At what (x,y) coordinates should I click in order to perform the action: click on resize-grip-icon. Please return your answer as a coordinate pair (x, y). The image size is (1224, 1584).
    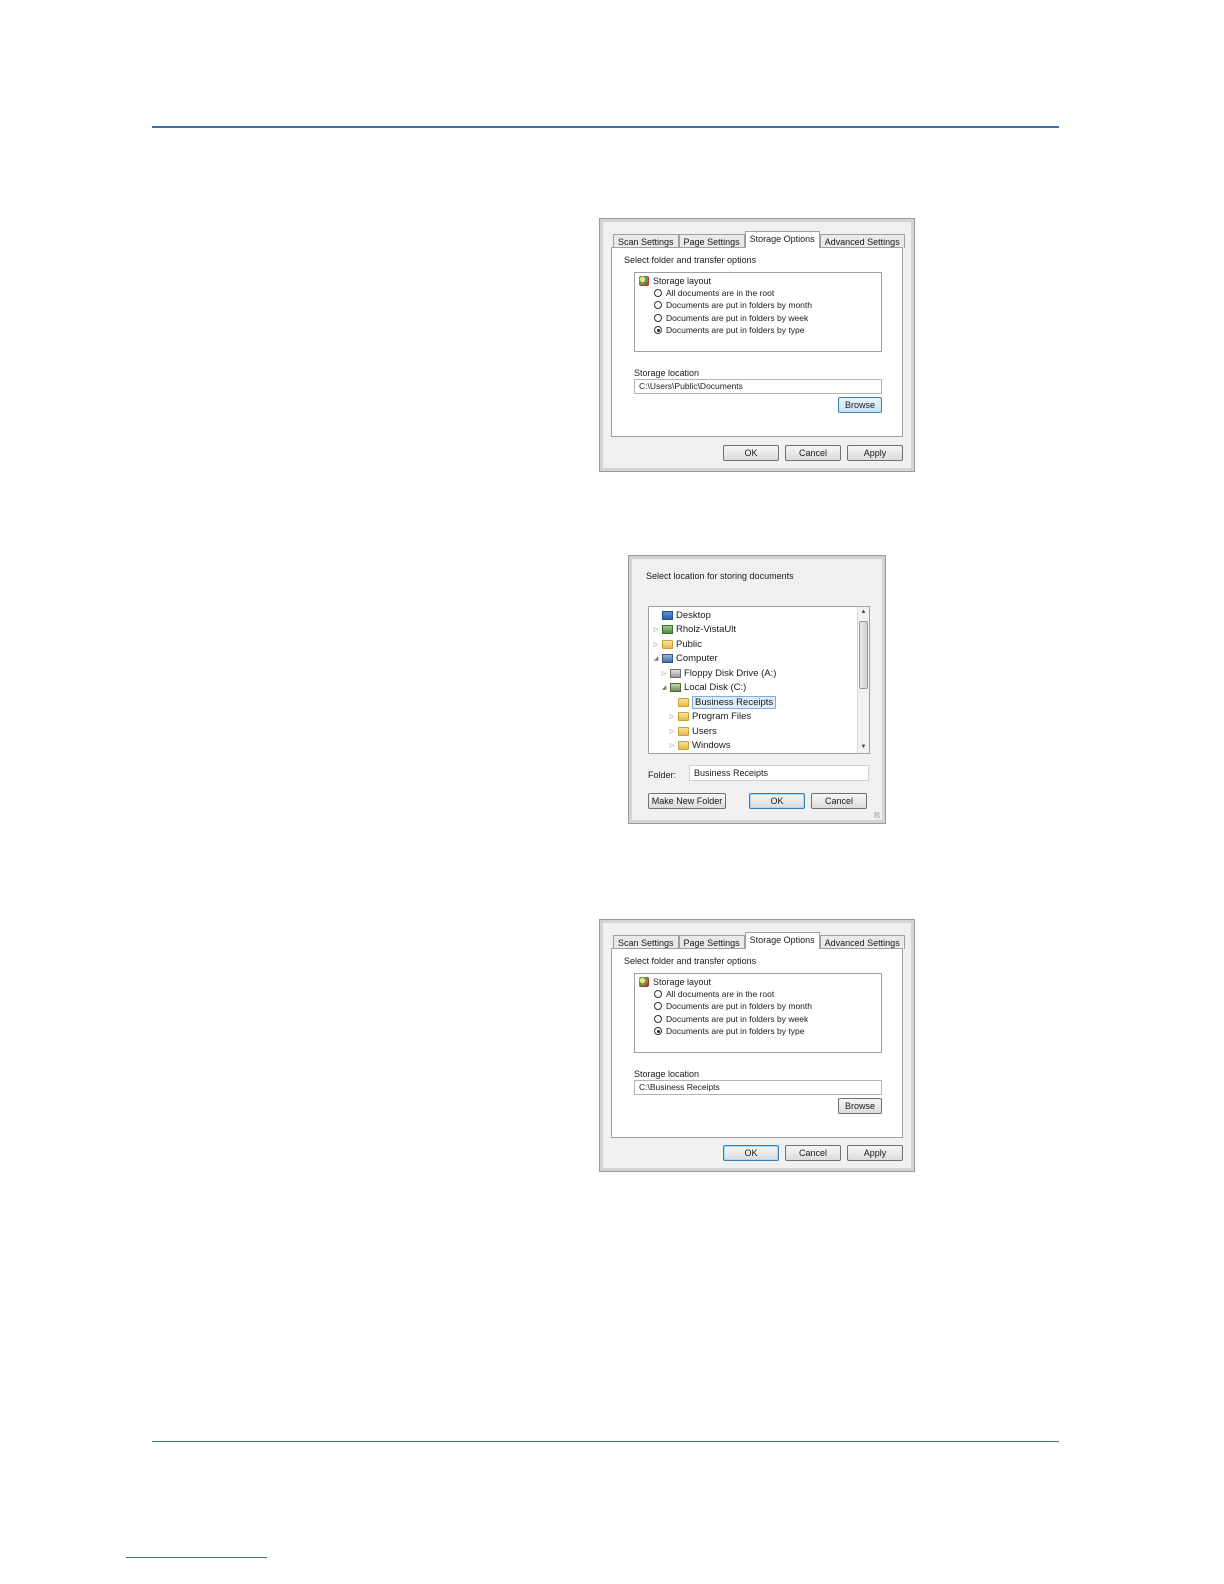
    Looking at the image, I should click on (877, 815).